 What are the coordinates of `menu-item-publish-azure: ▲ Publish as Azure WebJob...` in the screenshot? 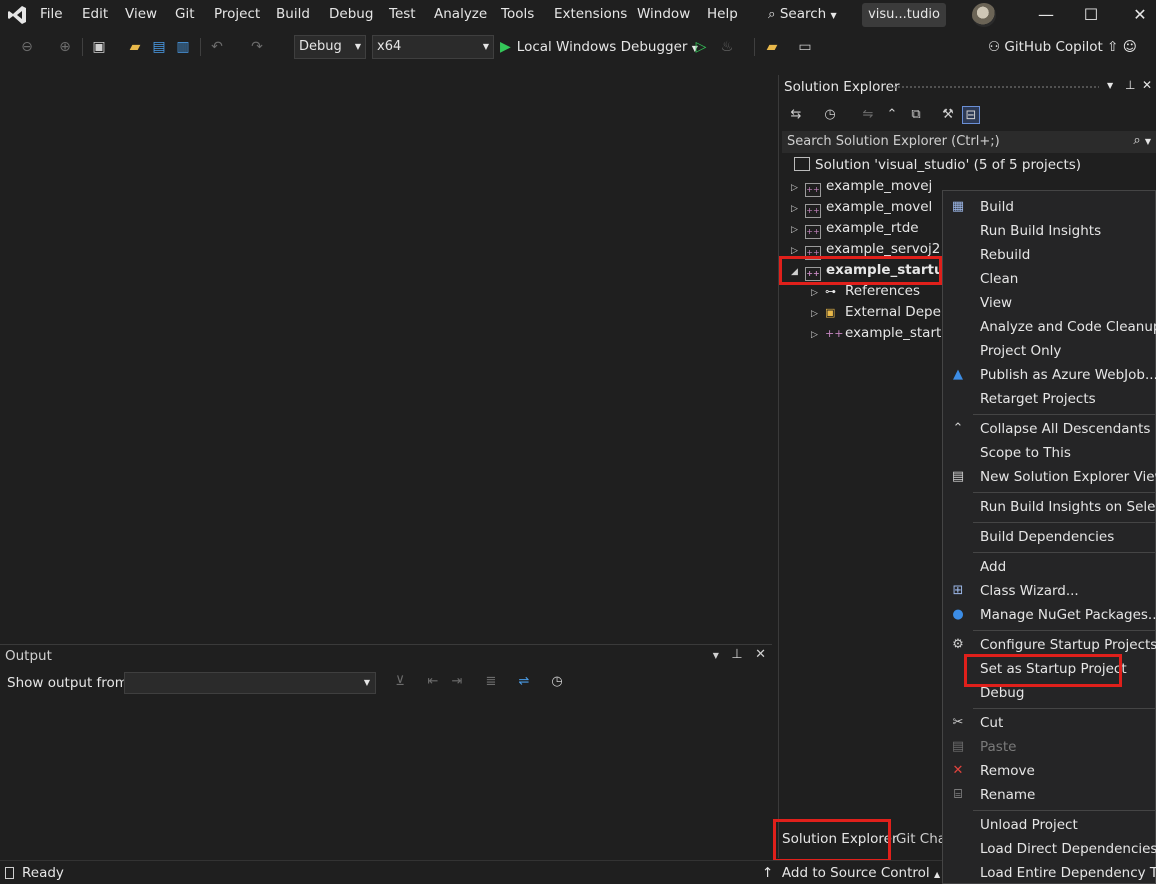 It's located at (1049, 375).